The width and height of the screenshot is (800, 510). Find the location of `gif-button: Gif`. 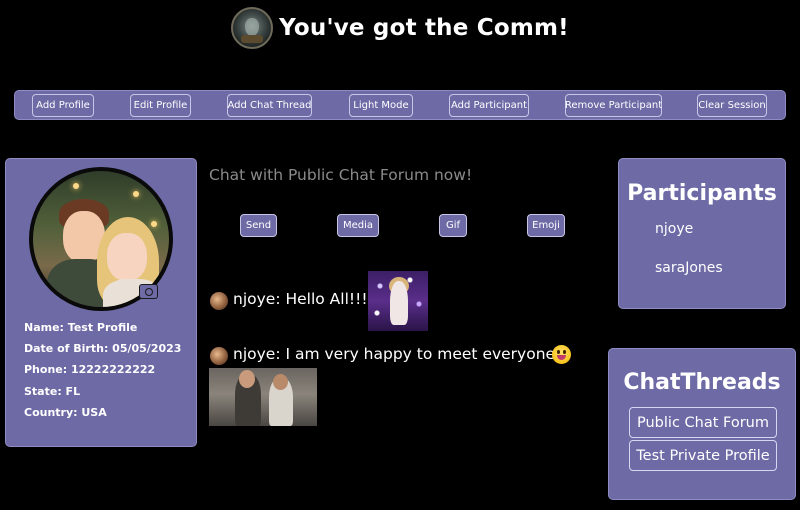

gif-button: Gif is located at coordinates (453, 225).